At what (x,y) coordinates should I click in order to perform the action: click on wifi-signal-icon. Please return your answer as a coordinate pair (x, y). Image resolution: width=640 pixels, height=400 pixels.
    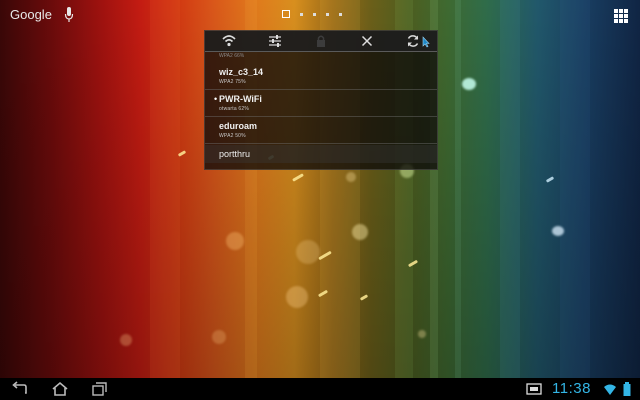
    Looking at the image, I should click on (610, 389).